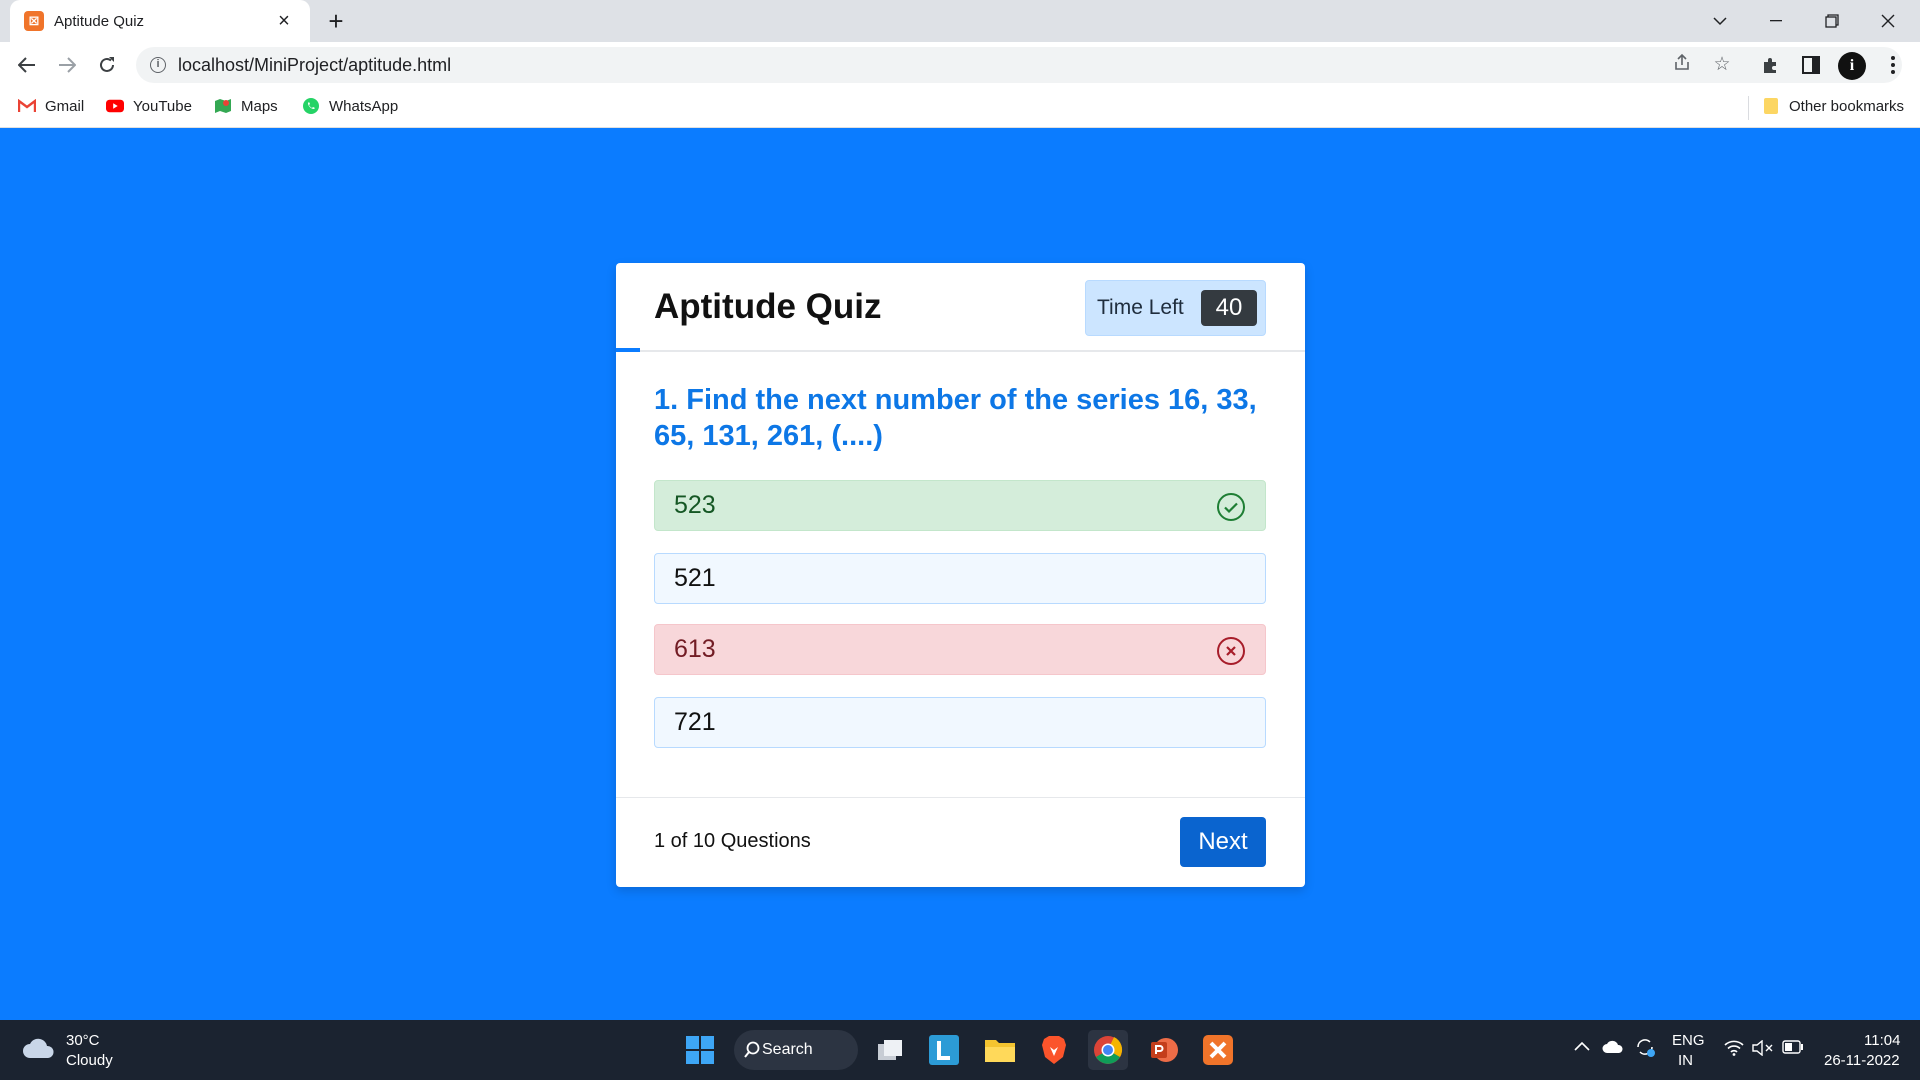 This screenshot has height=1080, width=1920. Describe the element at coordinates (960, 722) in the screenshot. I see `option-4: 721` at that location.